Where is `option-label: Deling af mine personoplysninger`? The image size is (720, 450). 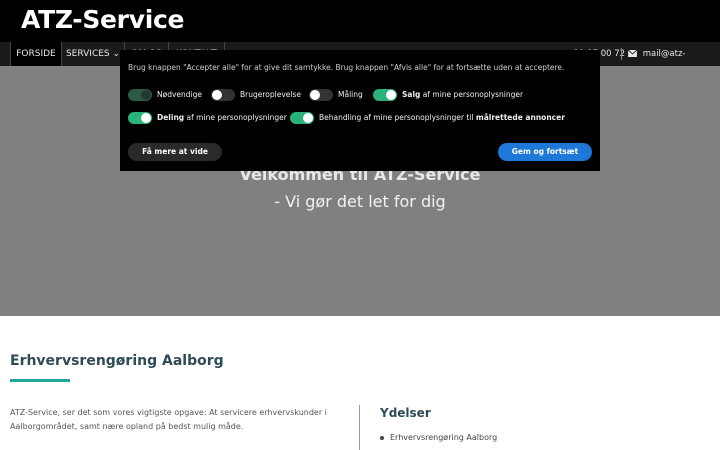
option-label: Deling af mine personoplysninger is located at coordinates (222, 118).